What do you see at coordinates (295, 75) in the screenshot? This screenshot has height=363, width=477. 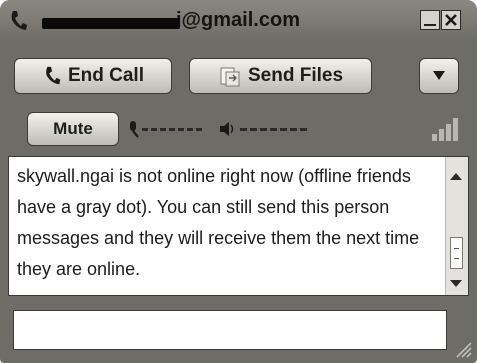 I see `send-files-label: Send Files` at bounding box center [295, 75].